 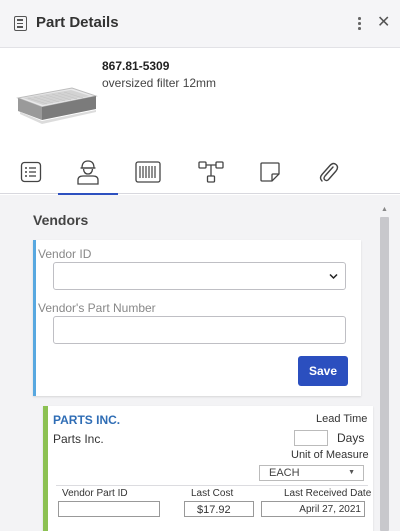 What do you see at coordinates (61, 220) in the screenshot?
I see `section-title: Vendors` at bounding box center [61, 220].